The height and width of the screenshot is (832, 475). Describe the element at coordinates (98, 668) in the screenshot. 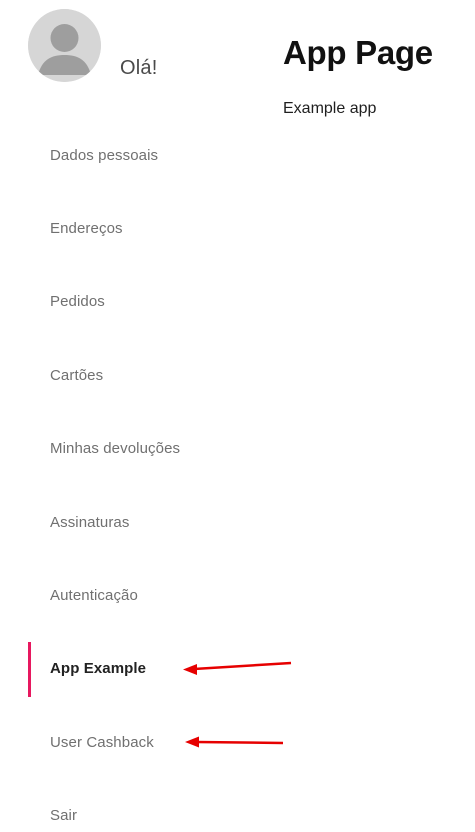

I see `menu-item-app-example: App Example` at that location.